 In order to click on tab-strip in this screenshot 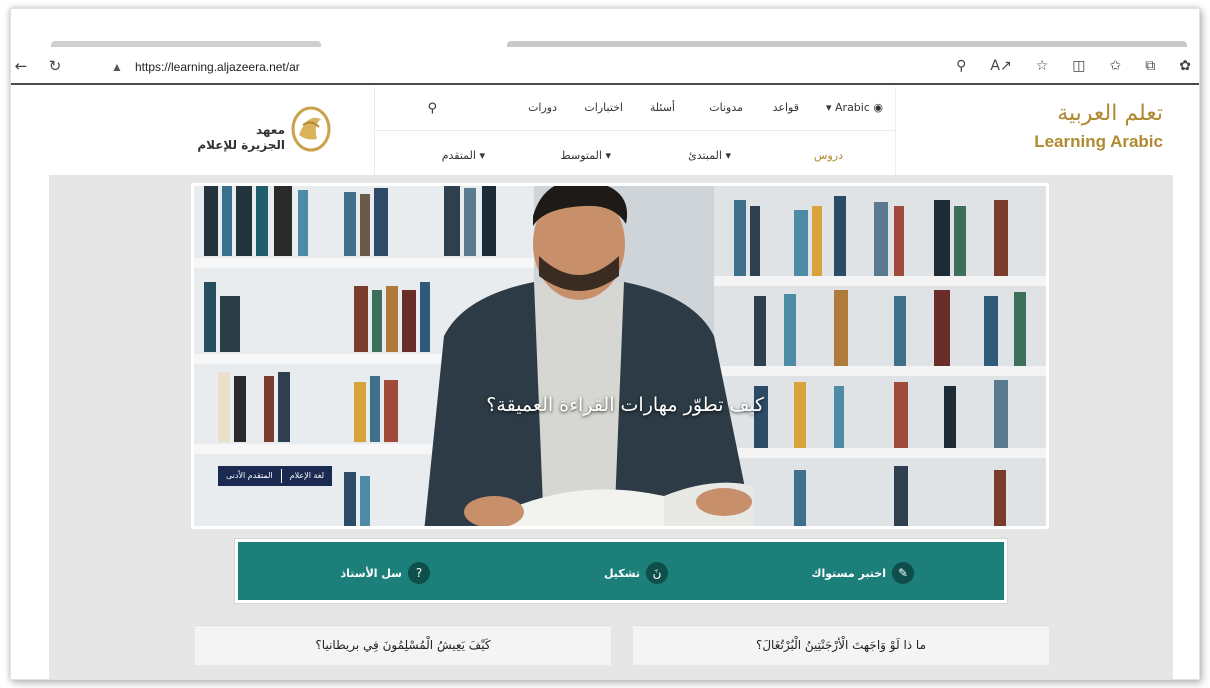, I will do `click(605, 29)`.